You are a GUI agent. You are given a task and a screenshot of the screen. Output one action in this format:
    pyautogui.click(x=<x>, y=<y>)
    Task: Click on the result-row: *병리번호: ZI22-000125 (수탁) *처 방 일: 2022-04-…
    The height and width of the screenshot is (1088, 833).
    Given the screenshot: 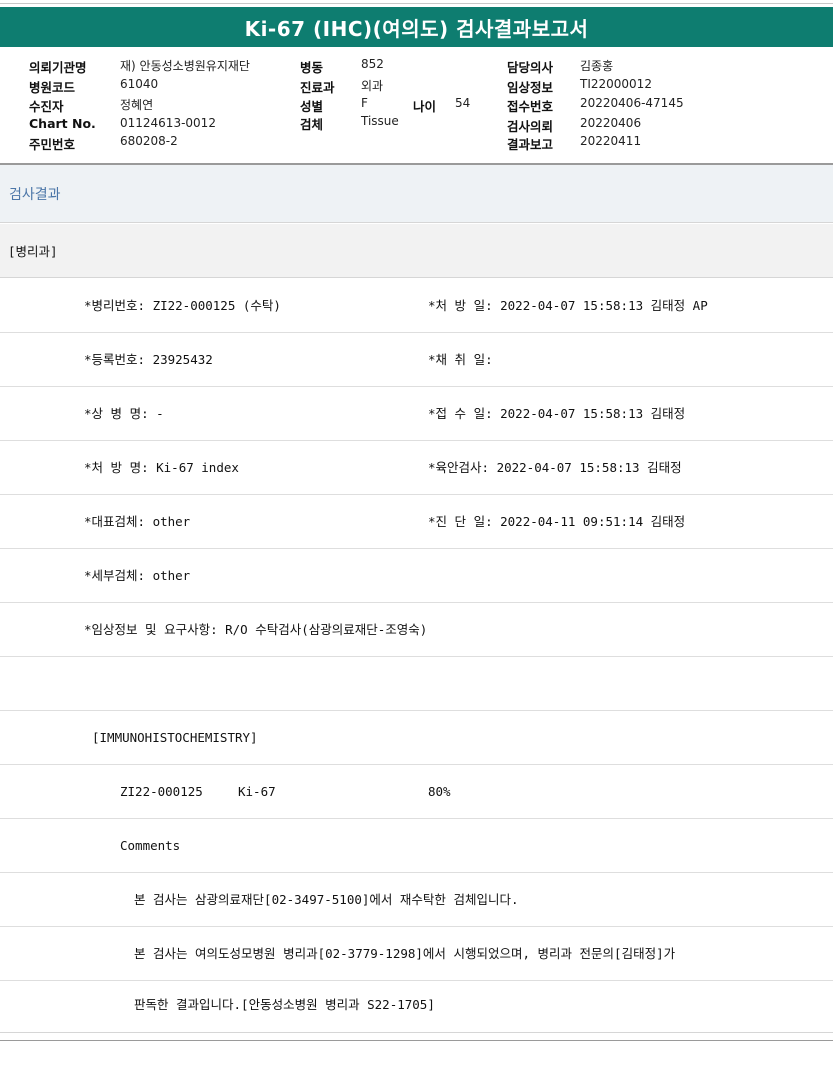 What is the action you would take?
    pyautogui.click(x=416, y=306)
    